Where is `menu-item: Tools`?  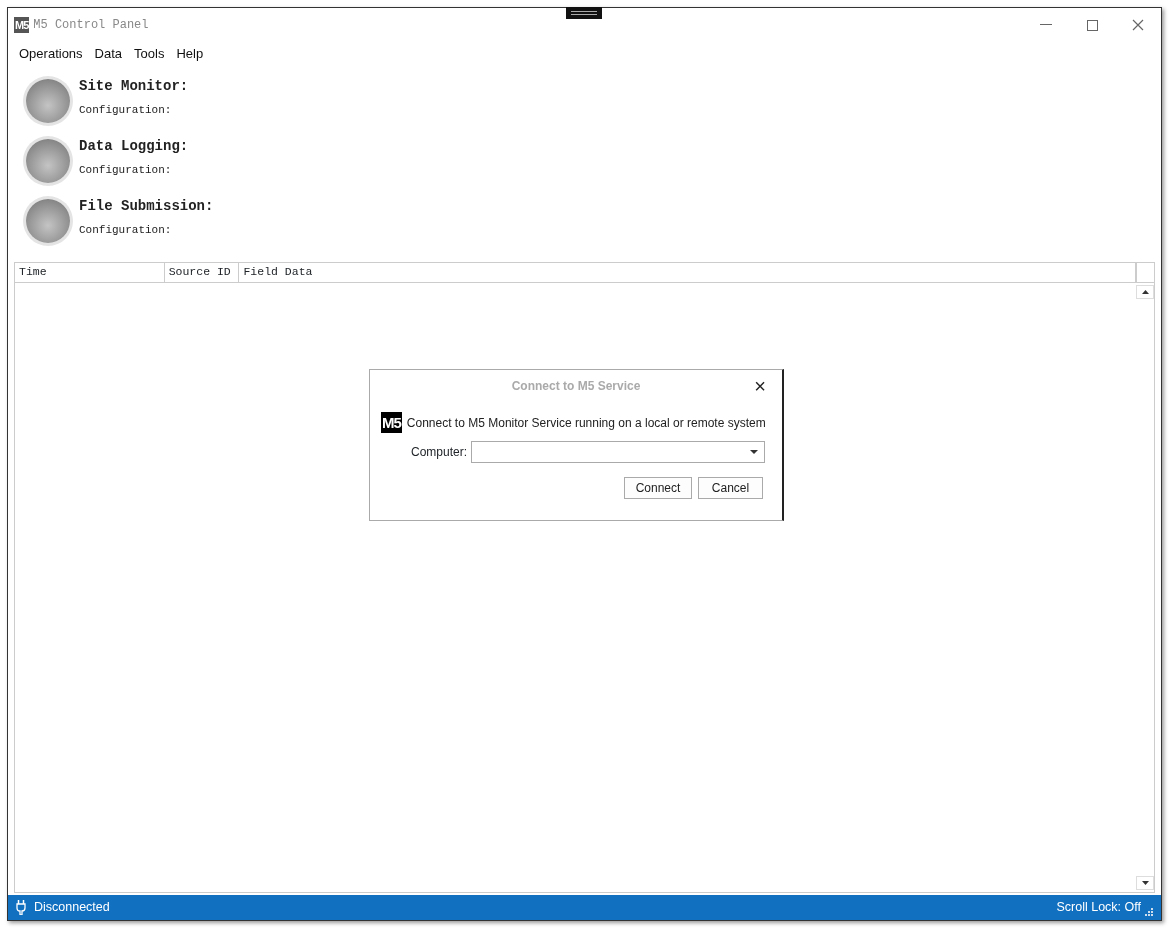
menu-item: Tools is located at coordinates (149, 54).